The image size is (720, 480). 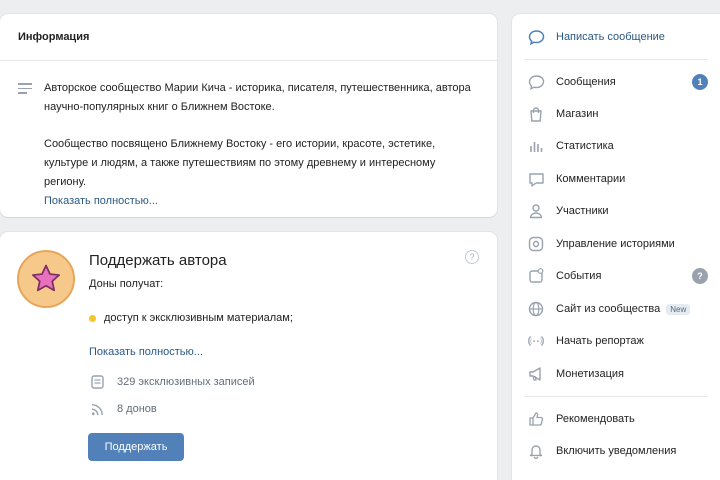 I want to click on new-badge: New, so click(x=678, y=309).